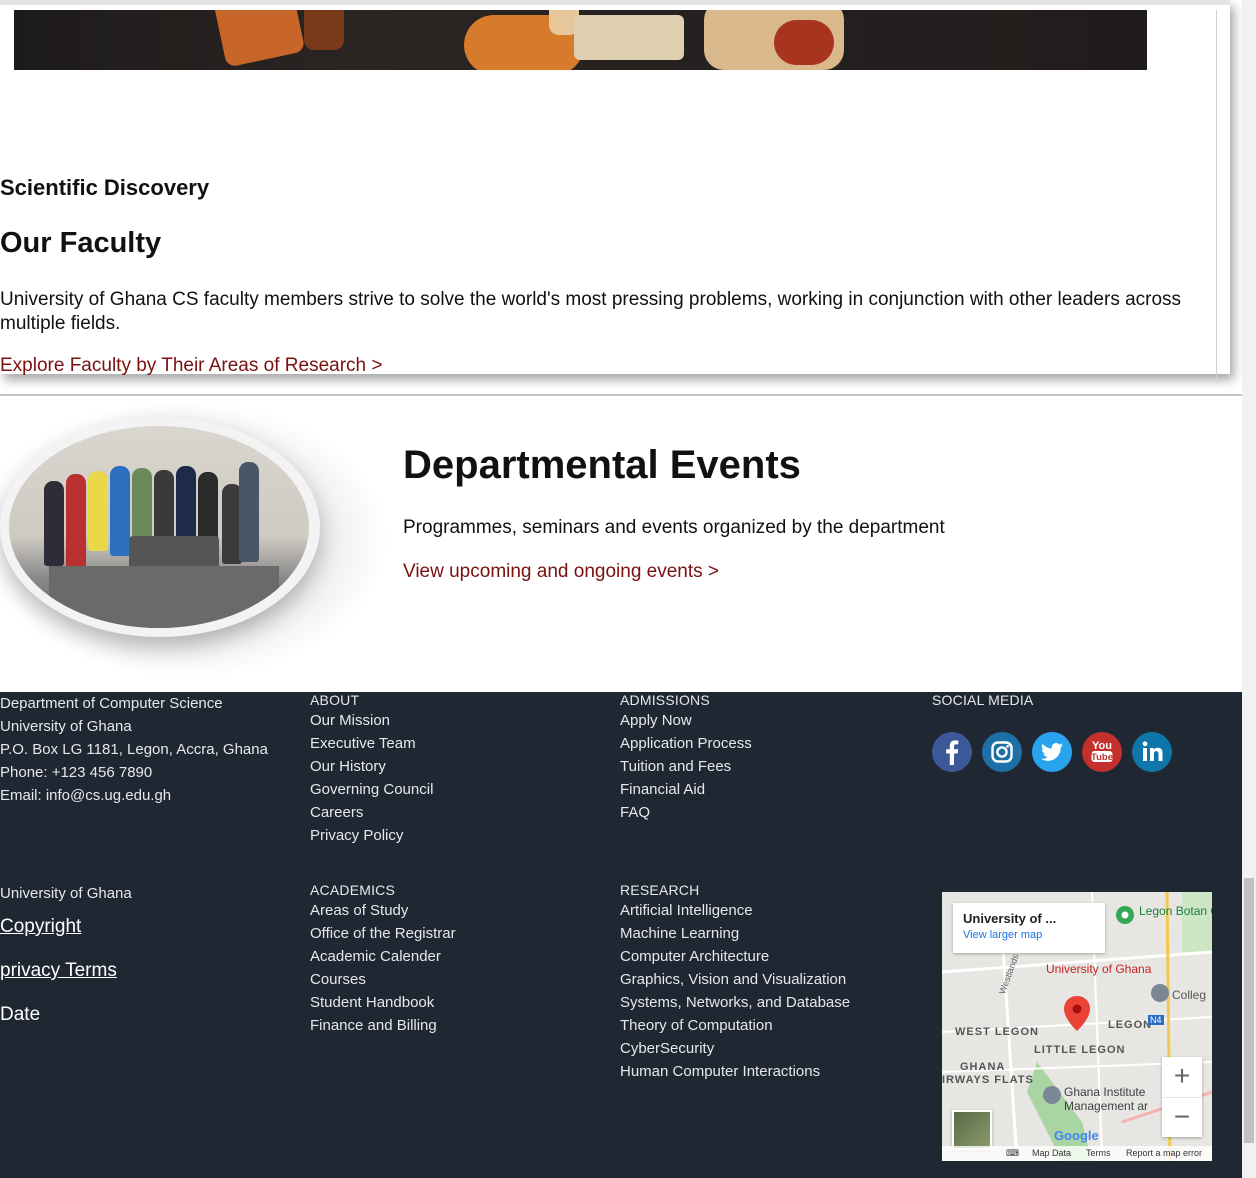 Image resolution: width=1256 pixels, height=1178 pixels. What do you see at coordinates (1051, 1153) in the screenshot?
I see `map-data-text: Map Data` at bounding box center [1051, 1153].